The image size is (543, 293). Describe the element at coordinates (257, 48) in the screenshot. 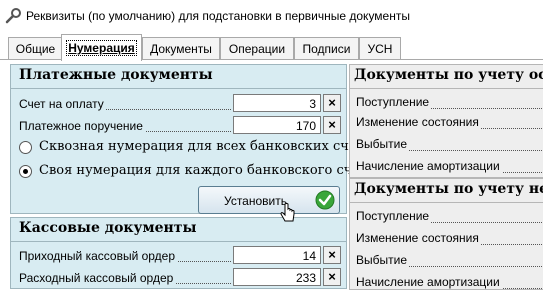

I see `tab-operations: Операции` at that location.